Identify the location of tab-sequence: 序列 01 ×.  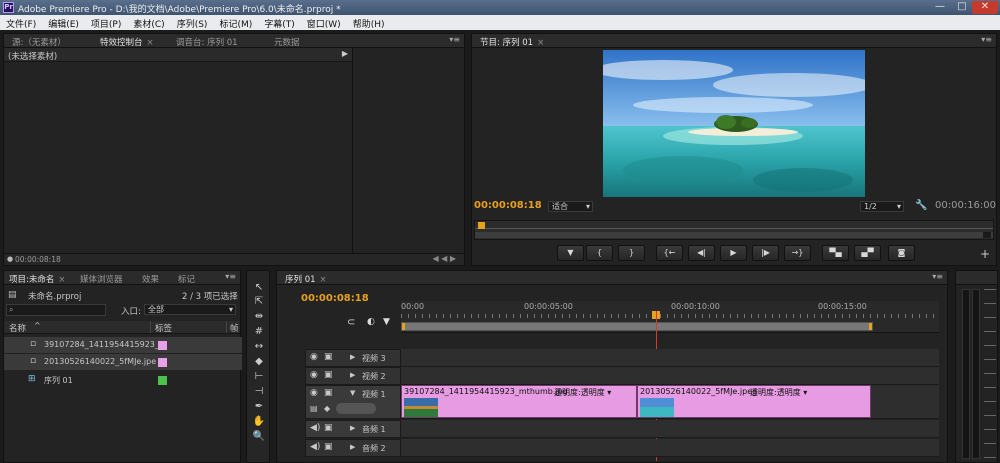
(306, 279).